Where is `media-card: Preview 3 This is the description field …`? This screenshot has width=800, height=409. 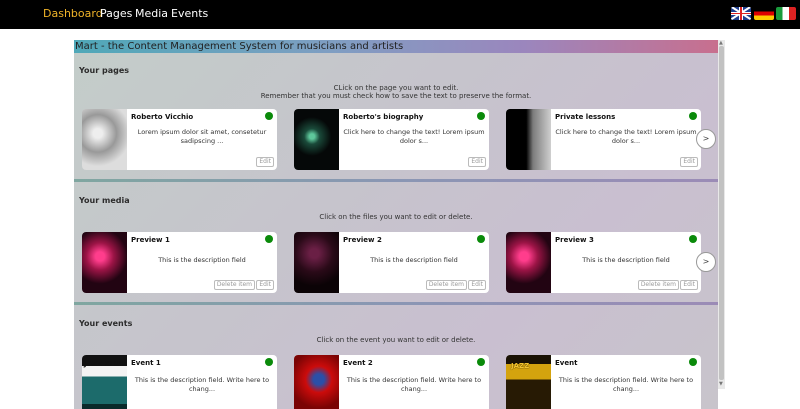 media-card: Preview 3 This is the description field … is located at coordinates (603, 262).